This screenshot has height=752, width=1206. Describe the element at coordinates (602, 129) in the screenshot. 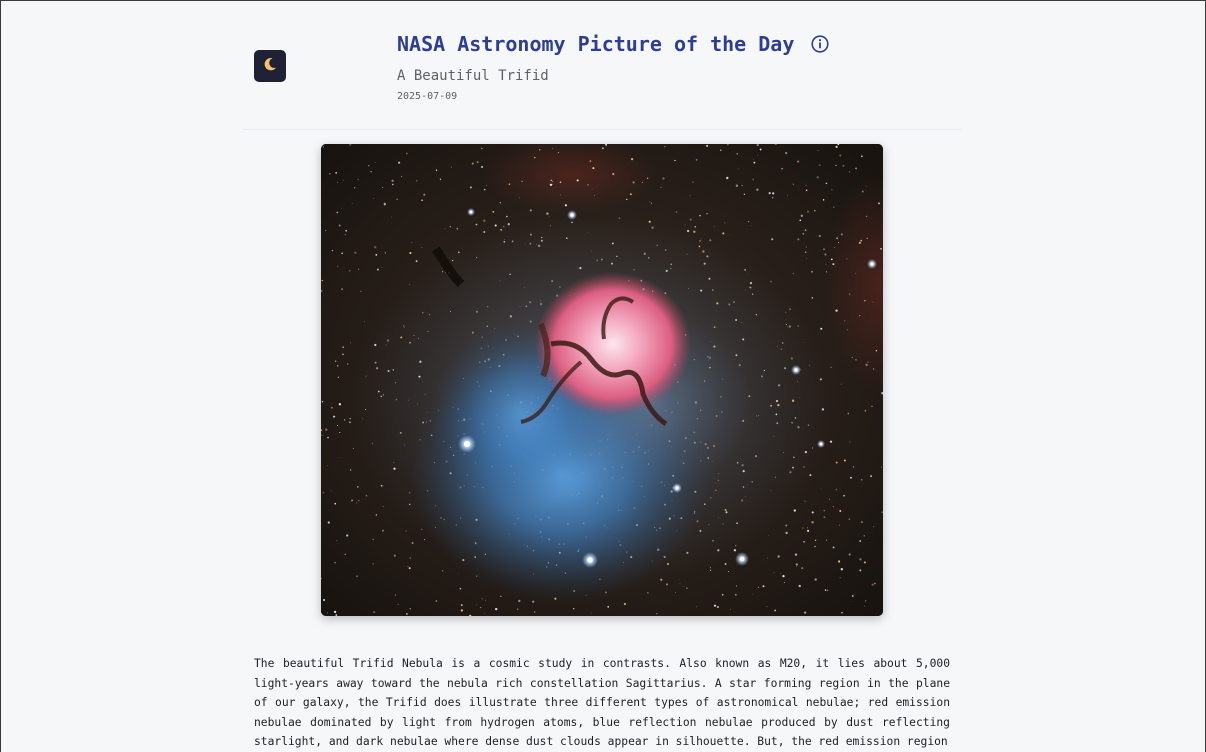

I see `header-divider` at that location.